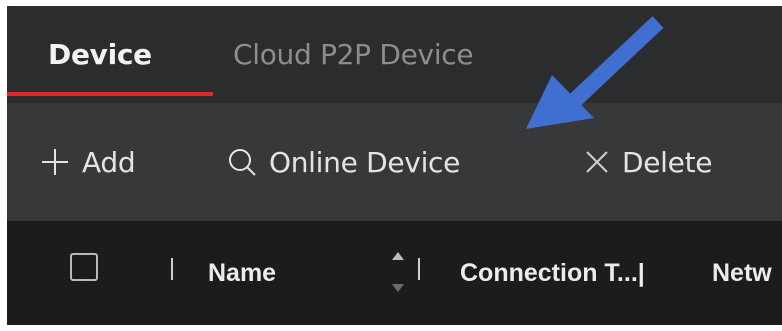 This screenshot has width=782, height=331. I want to click on online-device-label: Online Device, so click(365, 162).